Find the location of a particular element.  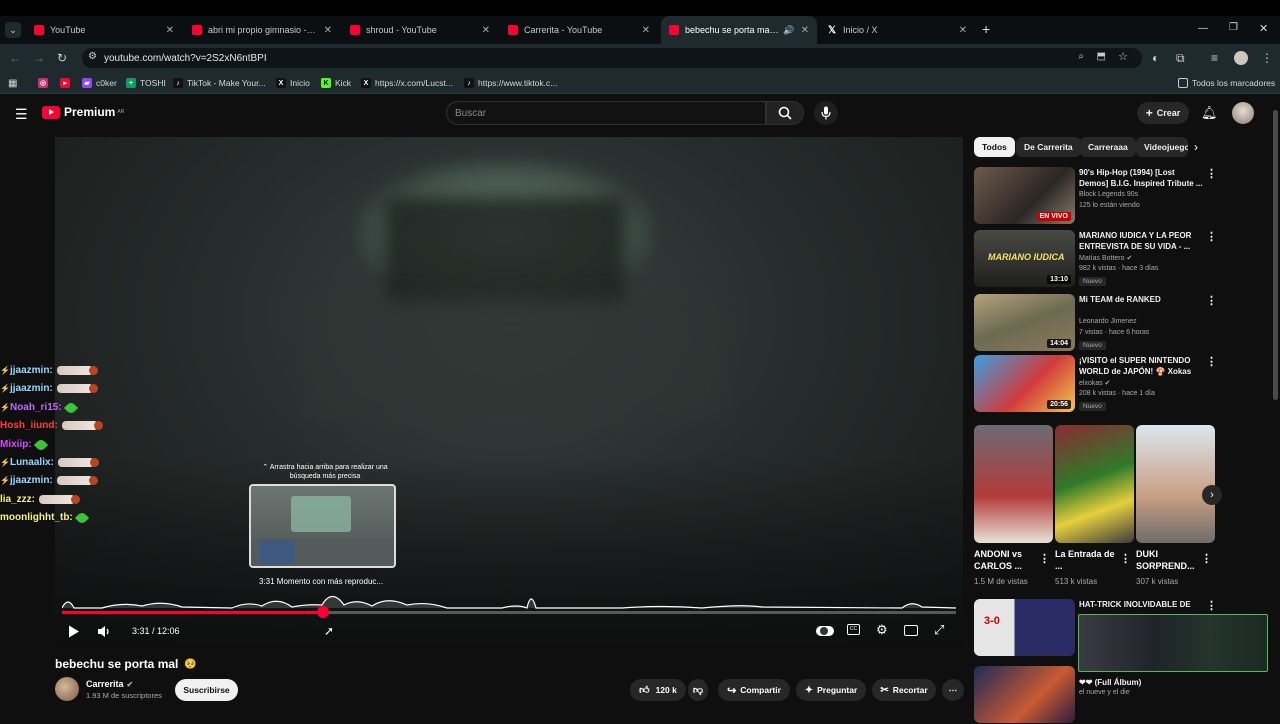

dislike-button: 👎︎ is located at coordinates (698, 690).